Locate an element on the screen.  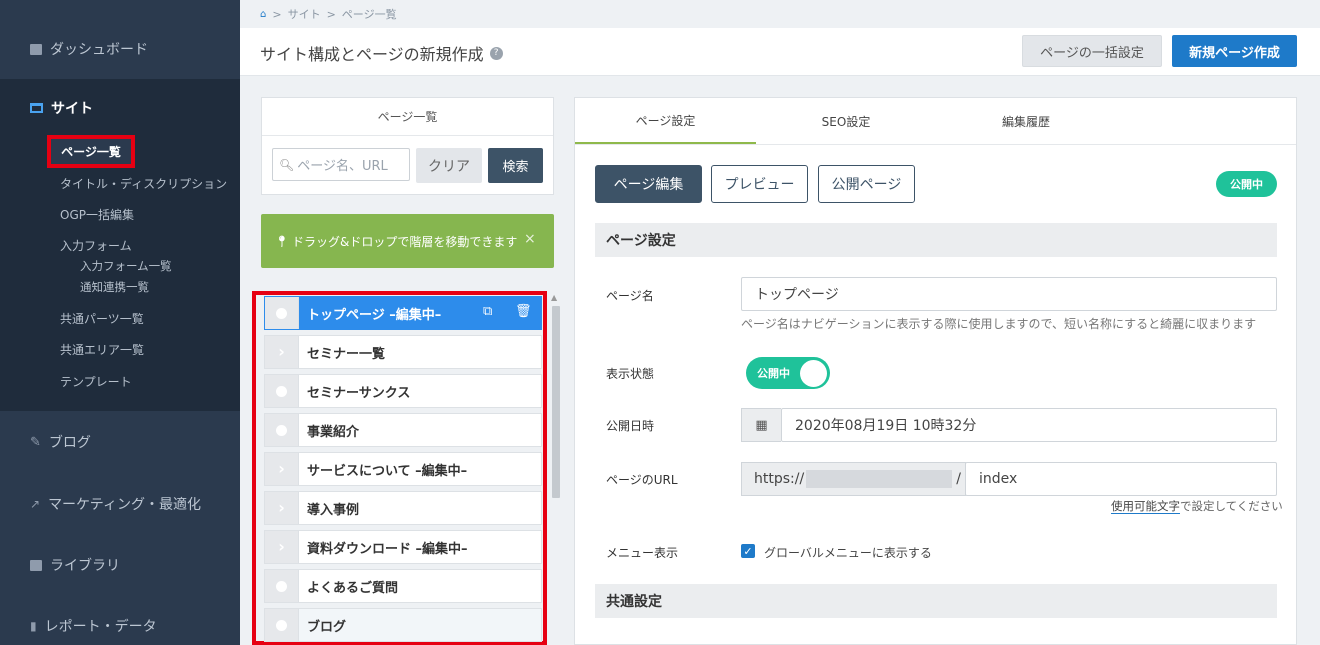
tab-divider is located at coordinates (935, 144).